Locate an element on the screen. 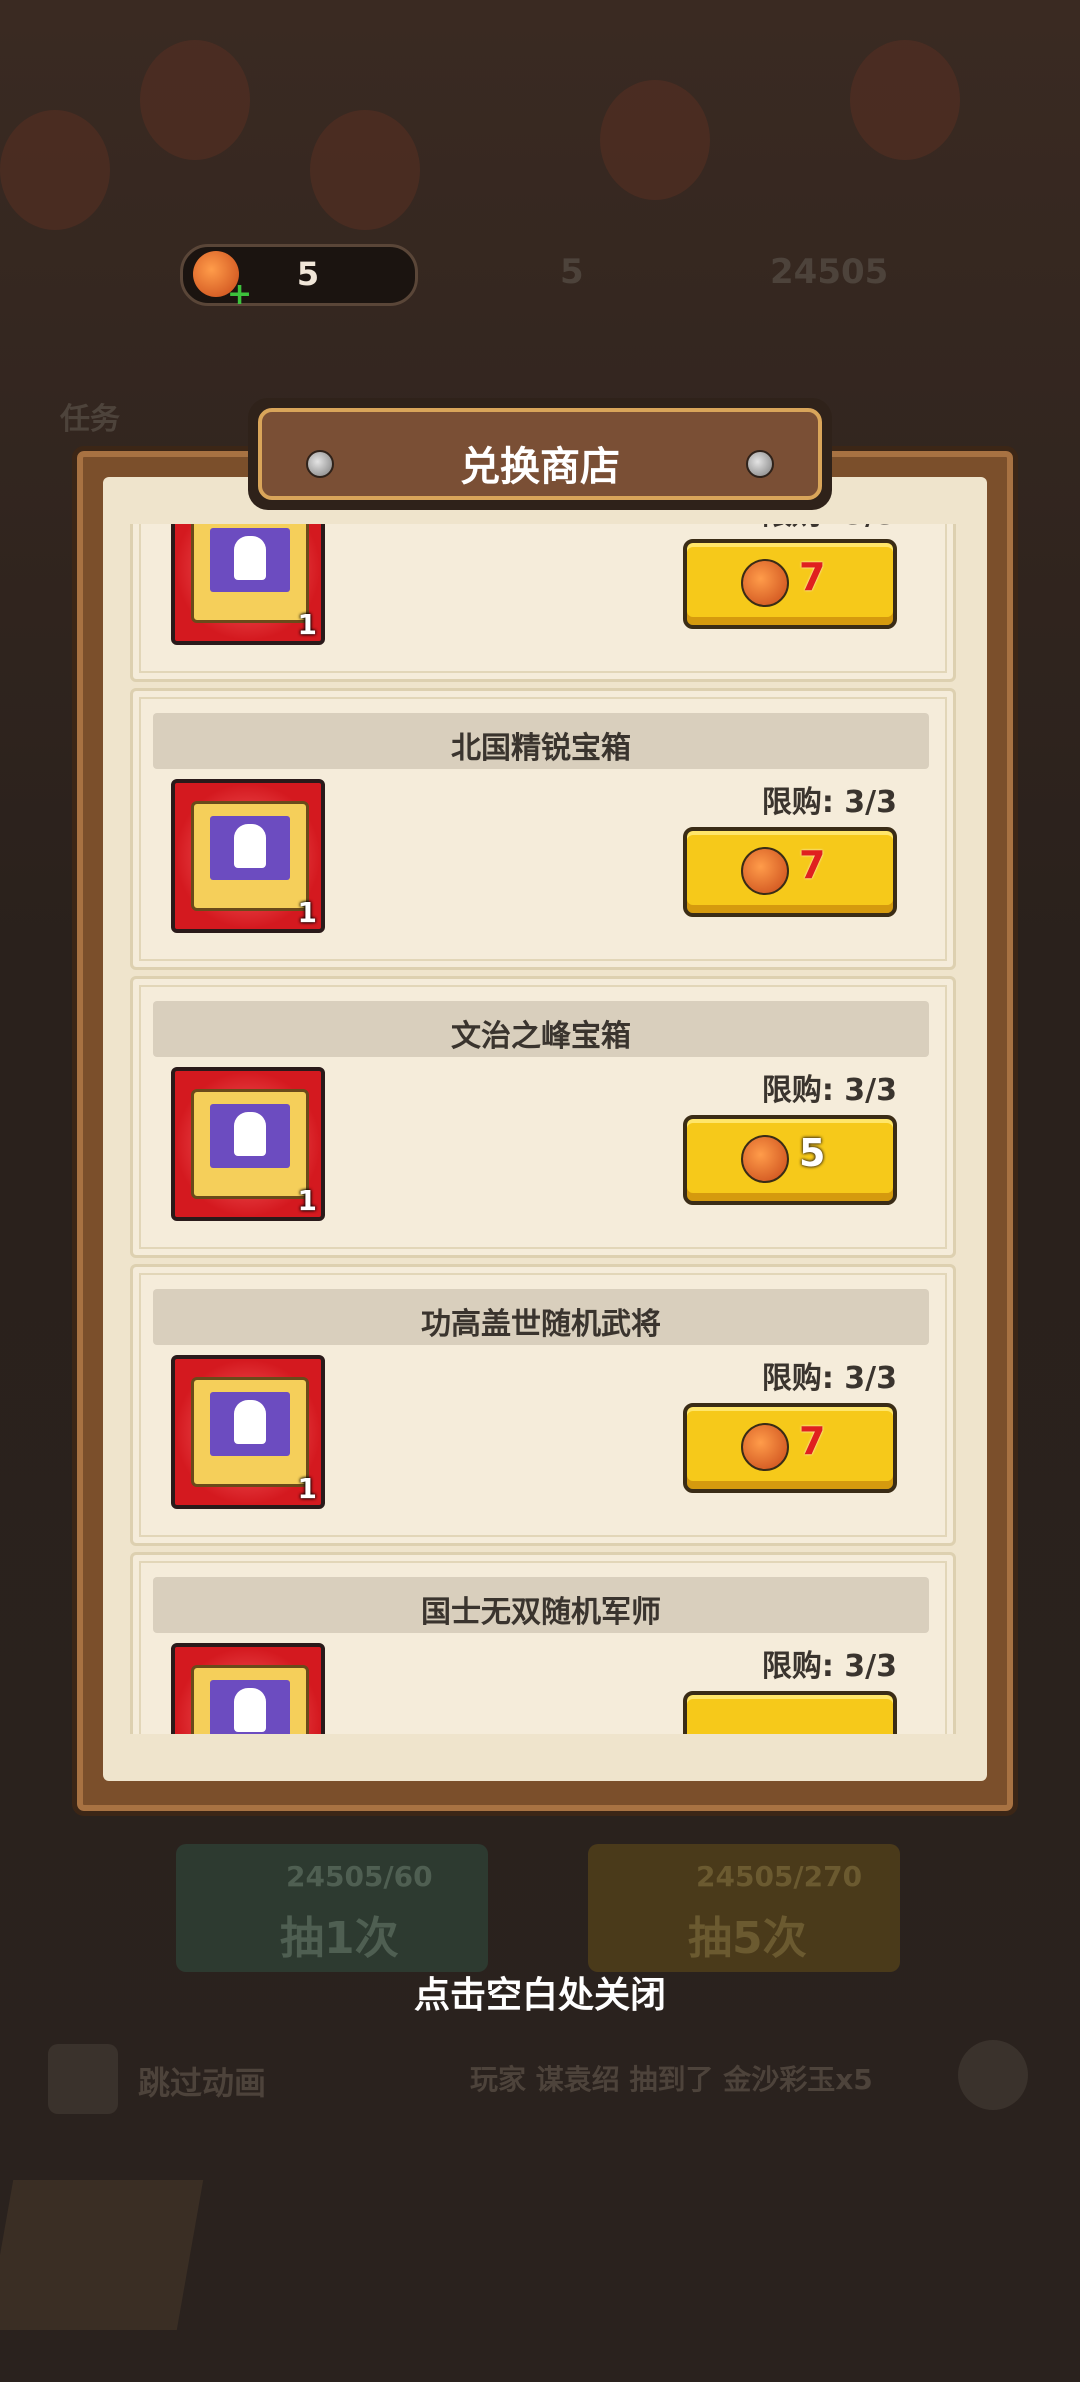  draw-ticker: 玩家 谋袁绍 抽到了 金沙彩玉x5 is located at coordinates (671, 2079).